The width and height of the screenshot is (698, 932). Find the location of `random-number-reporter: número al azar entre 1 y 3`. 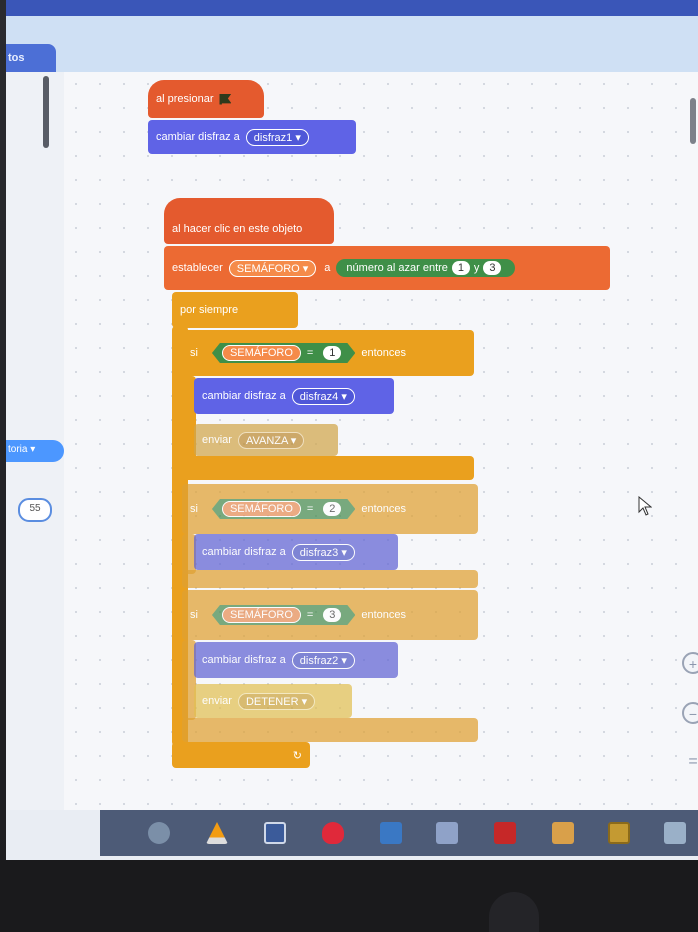

random-number-reporter: número al azar entre 1 y 3 is located at coordinates (426, 268).